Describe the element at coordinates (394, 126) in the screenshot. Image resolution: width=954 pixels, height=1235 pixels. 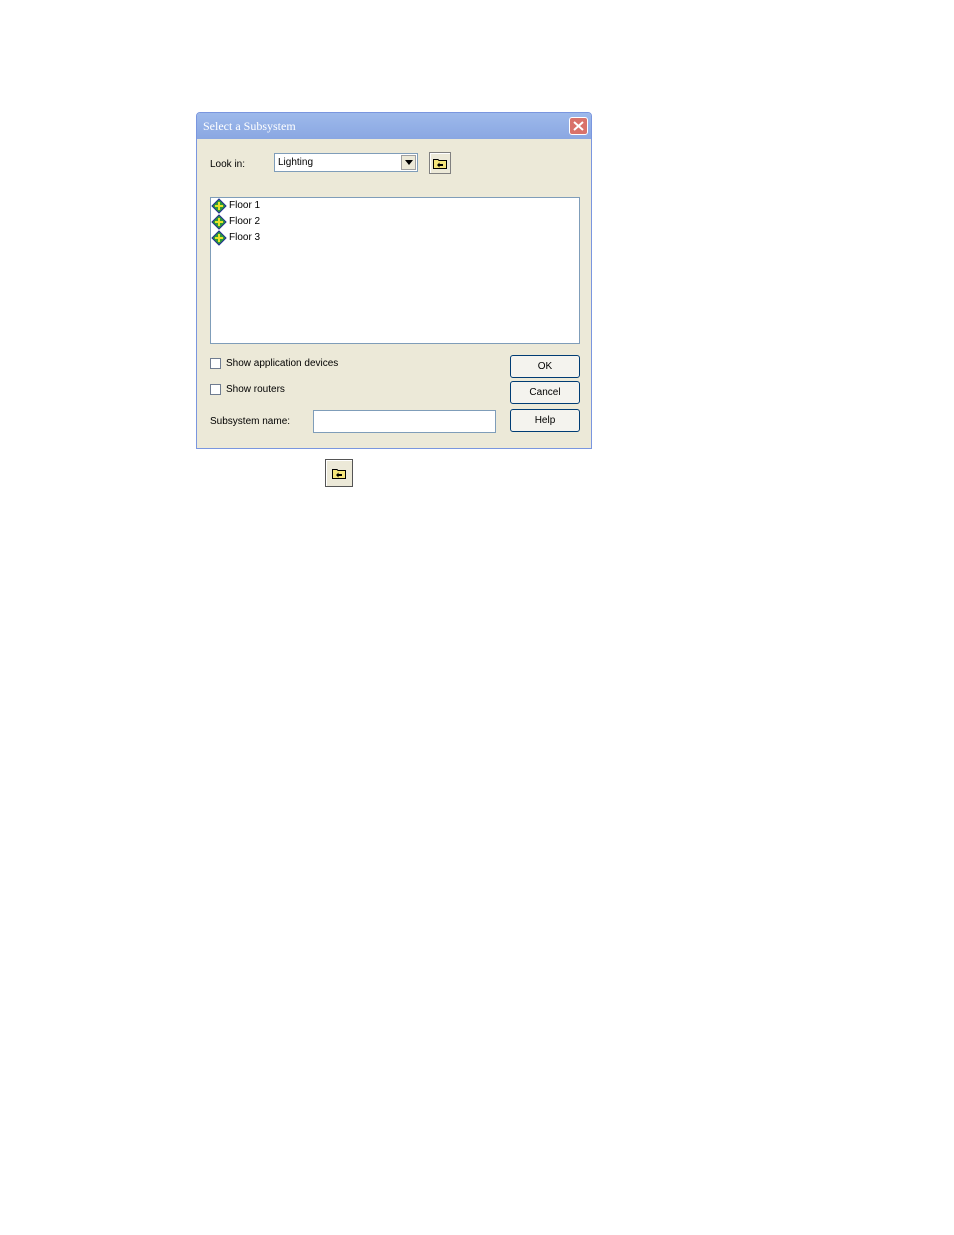
I see `title-bar: Select a Subsystem` at that location.